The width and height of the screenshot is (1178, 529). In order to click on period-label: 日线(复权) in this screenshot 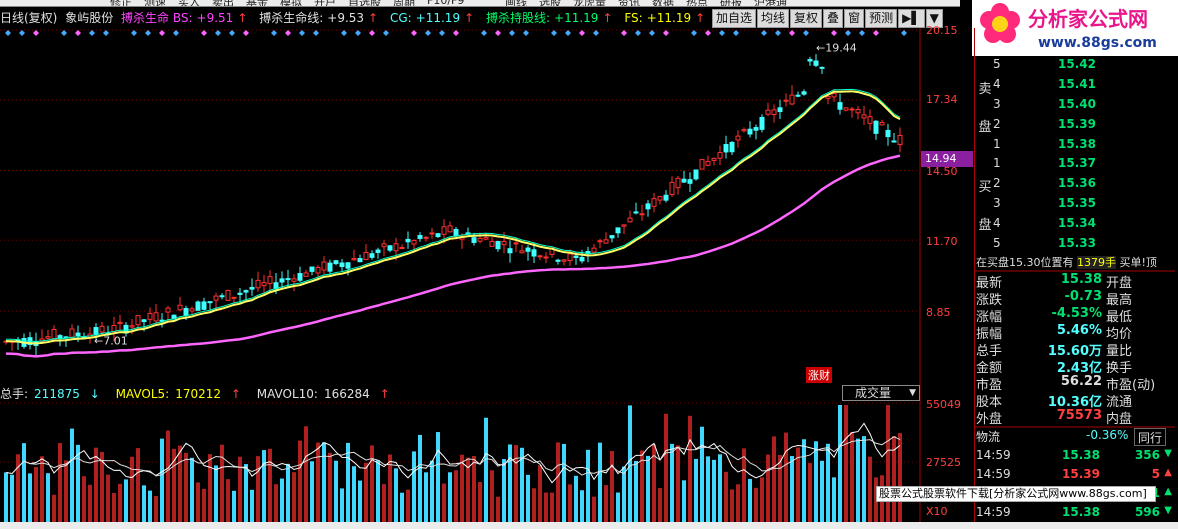, I will do `click(28, 18)`.